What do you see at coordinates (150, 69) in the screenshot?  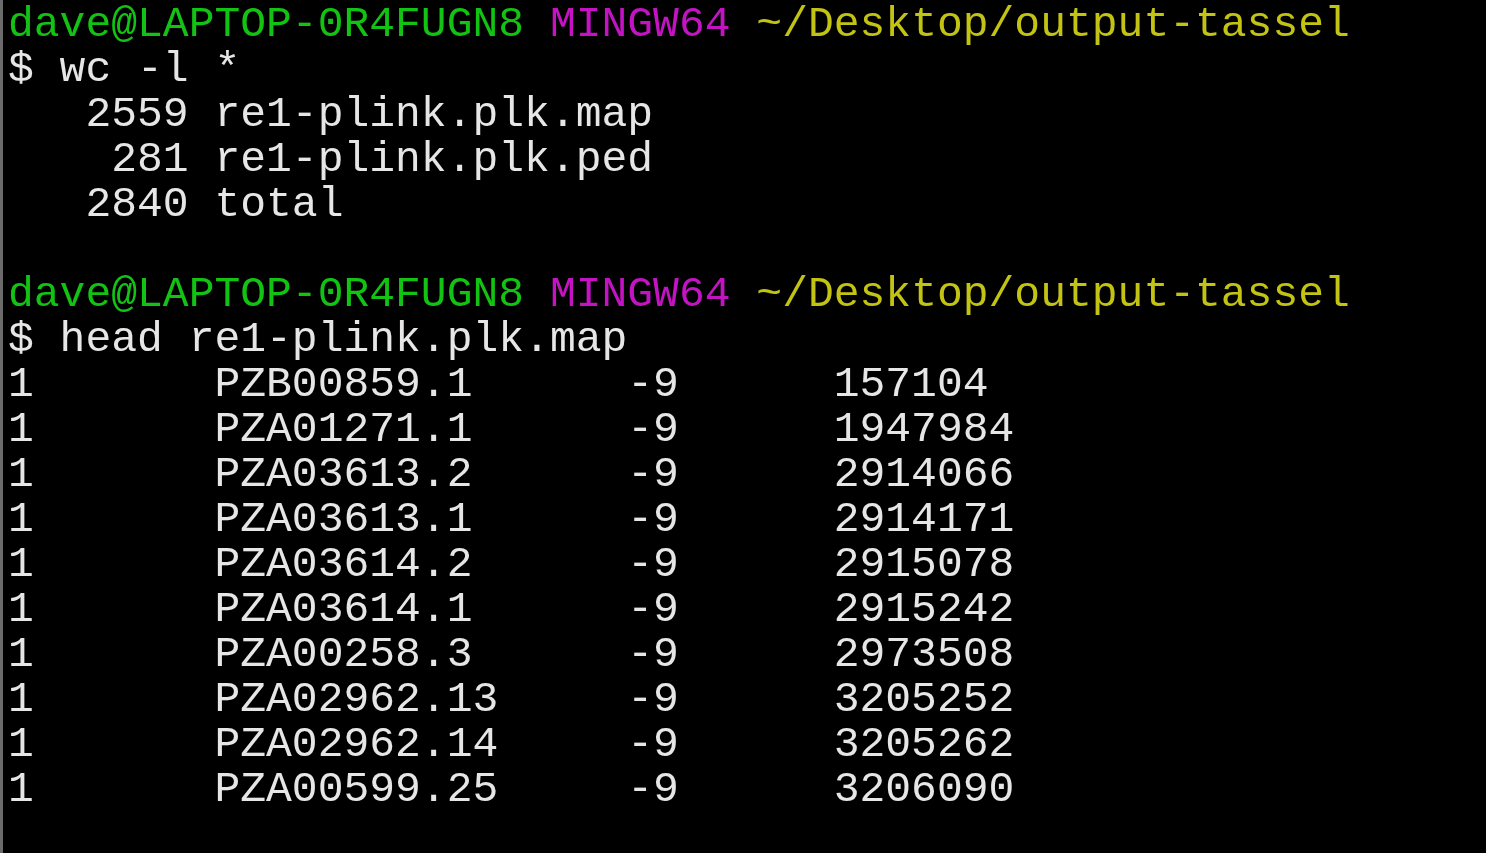 I see `command-text: wc -l *` at bounding box center [150, 69].